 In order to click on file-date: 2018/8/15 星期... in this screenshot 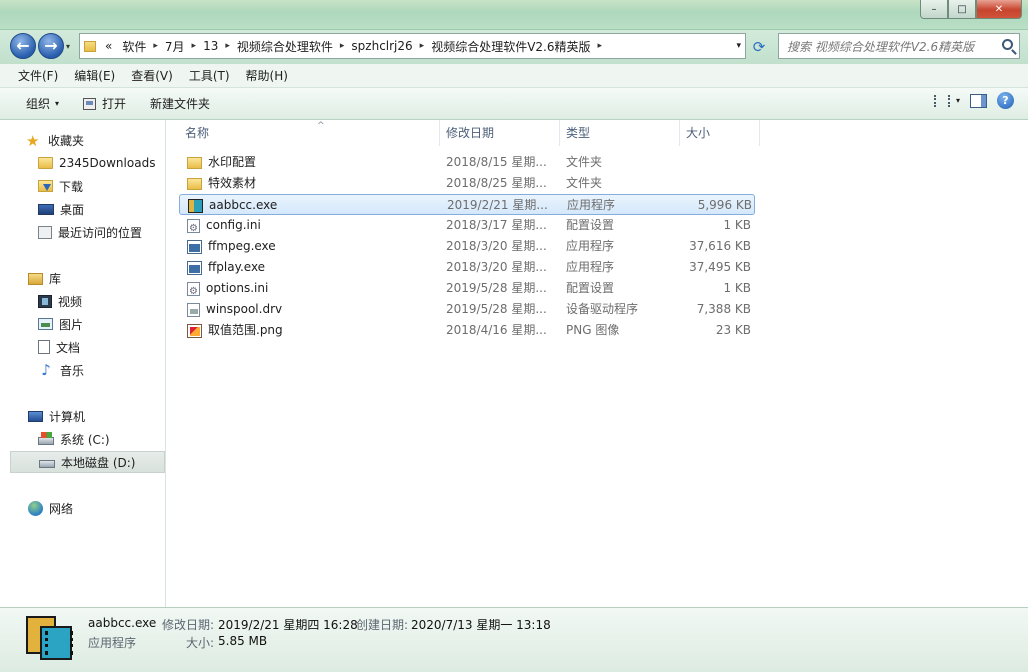, I will do `click(496, 162)`.